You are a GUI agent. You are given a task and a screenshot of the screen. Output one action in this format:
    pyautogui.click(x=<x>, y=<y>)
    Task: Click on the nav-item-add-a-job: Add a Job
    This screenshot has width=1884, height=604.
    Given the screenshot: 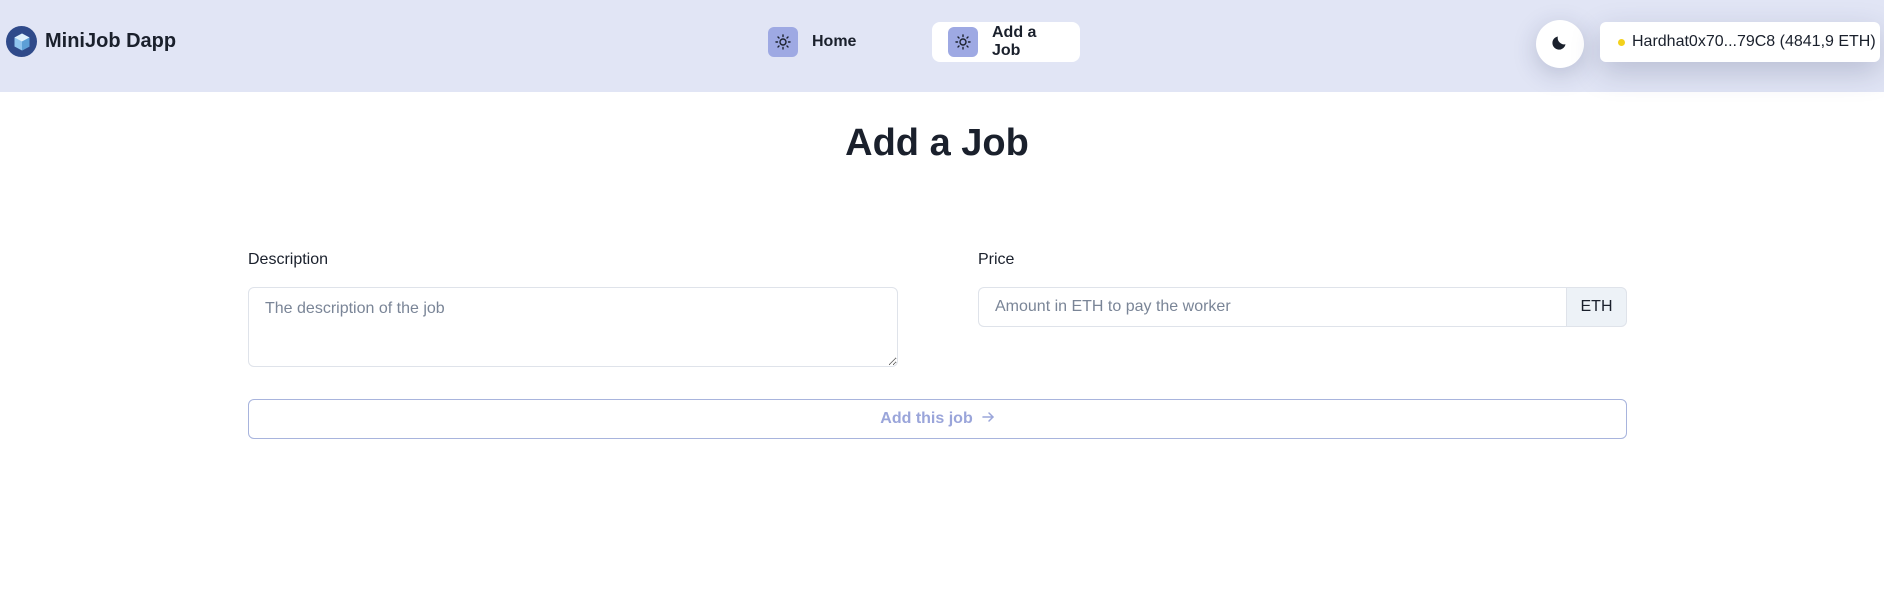 What is the action you would take?
    pyautogui.click(x=1006, y=42)
    